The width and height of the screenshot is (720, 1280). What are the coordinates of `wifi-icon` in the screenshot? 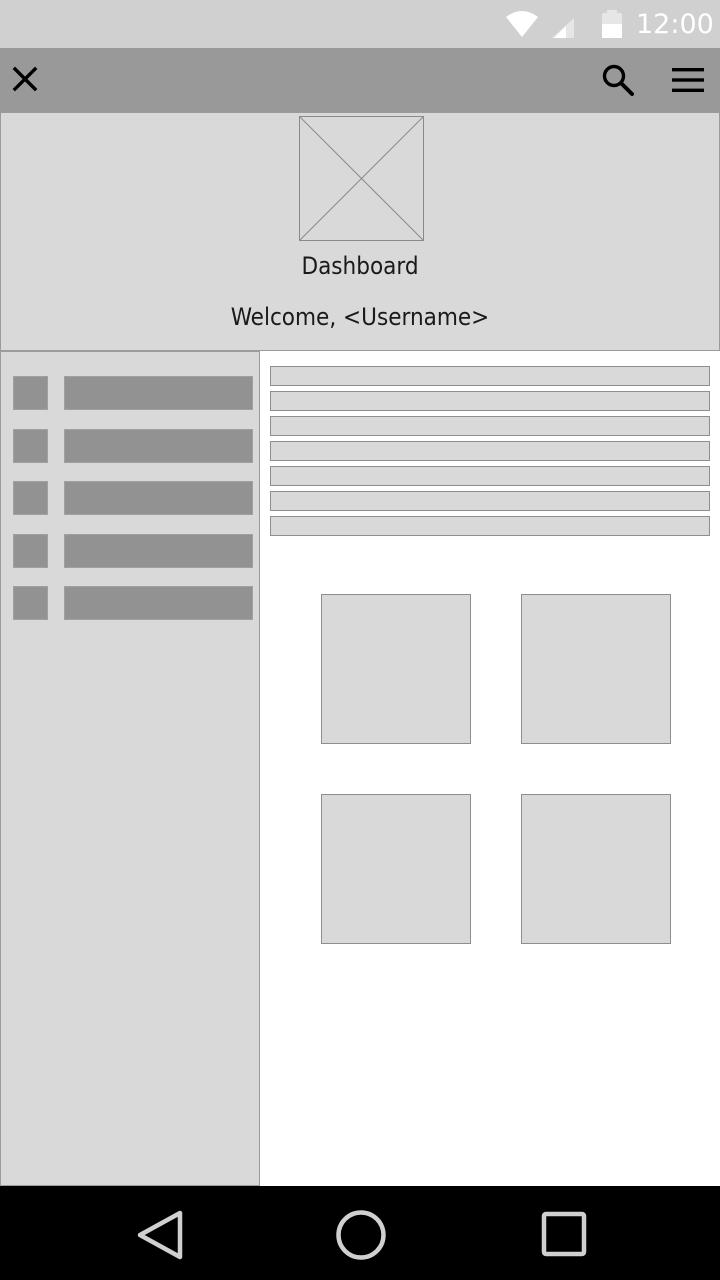 It's located at (522, 26).